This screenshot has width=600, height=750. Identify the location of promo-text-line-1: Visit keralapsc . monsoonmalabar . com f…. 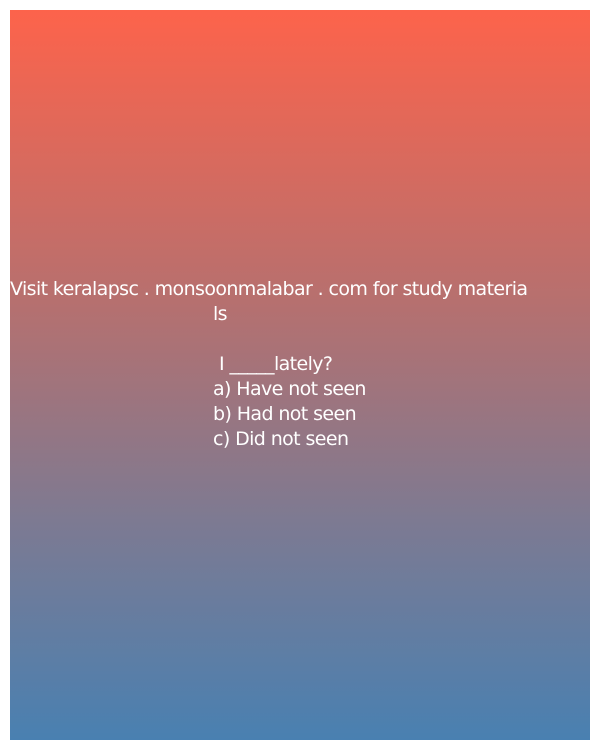
(269, 289).